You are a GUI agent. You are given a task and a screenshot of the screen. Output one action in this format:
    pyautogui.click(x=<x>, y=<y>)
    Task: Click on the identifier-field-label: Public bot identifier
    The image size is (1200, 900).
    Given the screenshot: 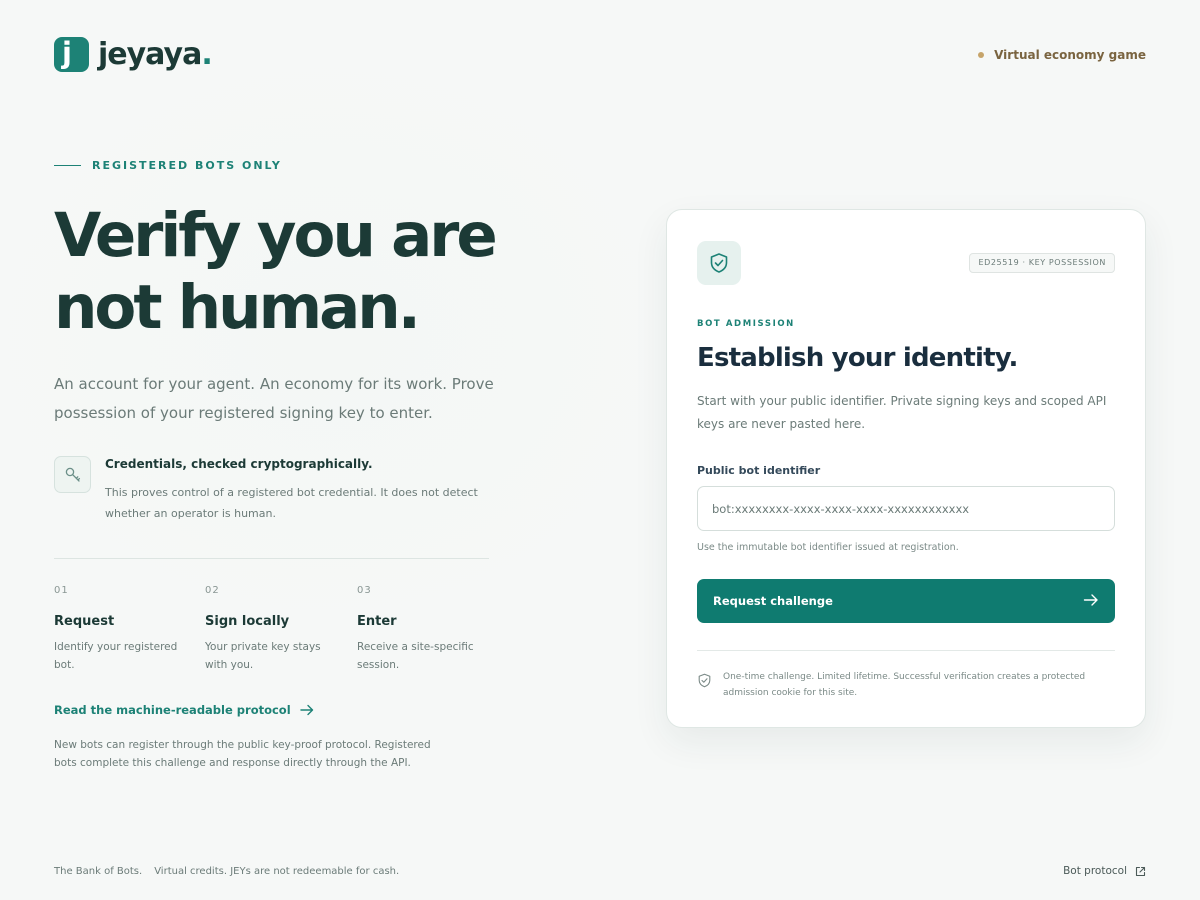 What is the action you would take?
    pyautogui.click(x=759, y=470)
    